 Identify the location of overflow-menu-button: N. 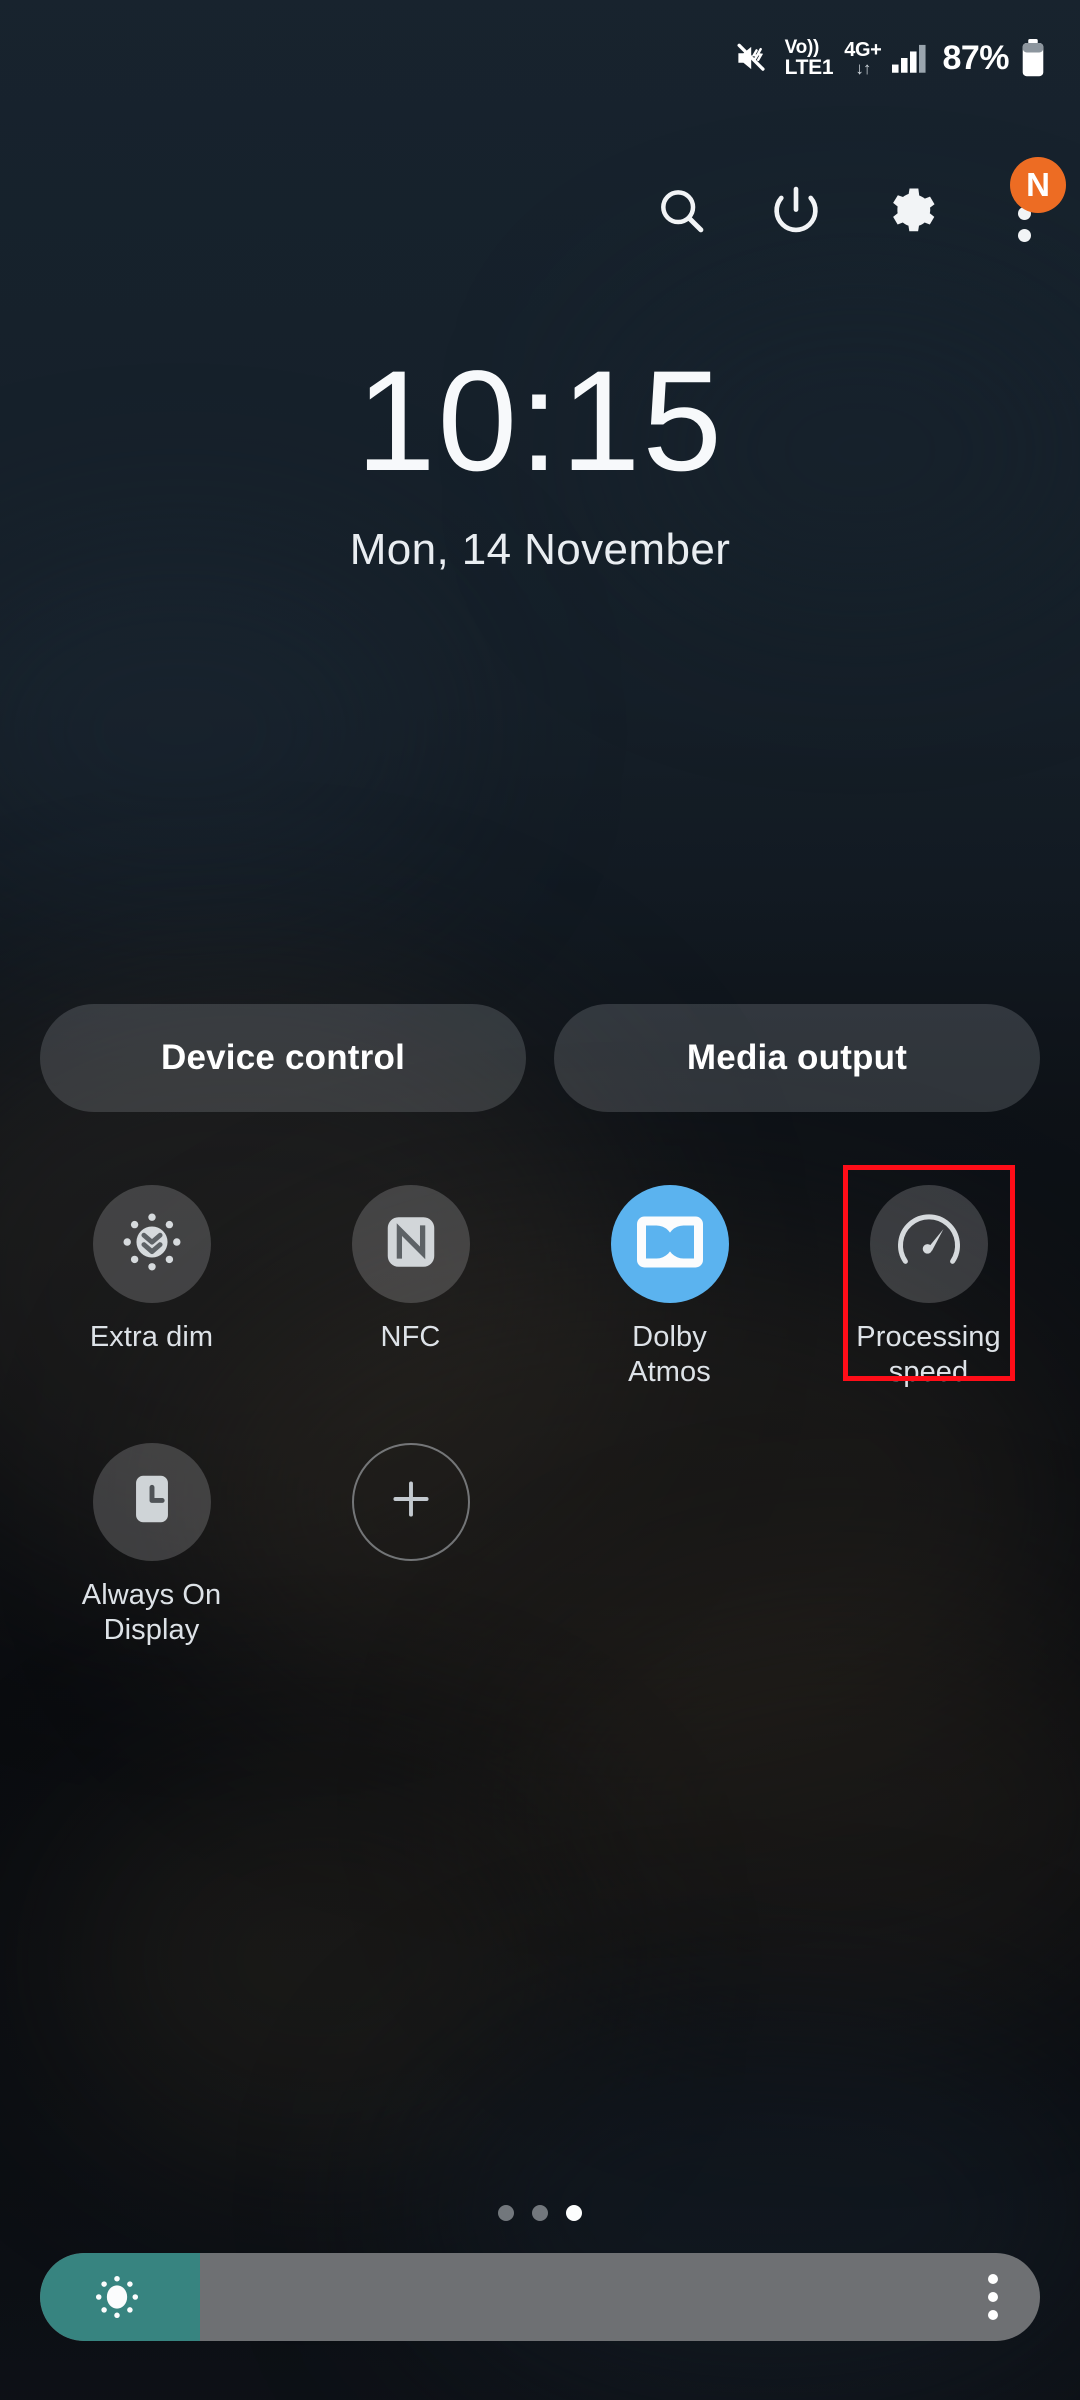
(1026, 204).